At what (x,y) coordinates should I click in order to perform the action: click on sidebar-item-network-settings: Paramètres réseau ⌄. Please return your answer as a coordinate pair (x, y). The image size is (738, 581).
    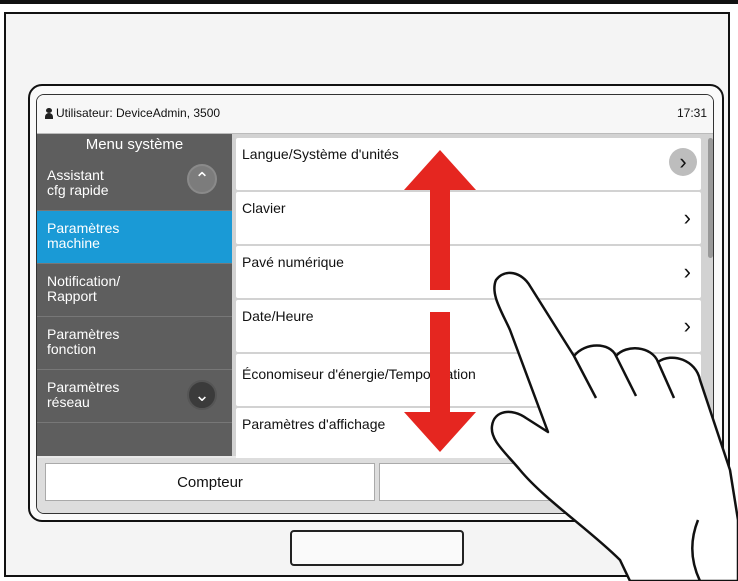
    Looking at the image, I should click on (134, 396).